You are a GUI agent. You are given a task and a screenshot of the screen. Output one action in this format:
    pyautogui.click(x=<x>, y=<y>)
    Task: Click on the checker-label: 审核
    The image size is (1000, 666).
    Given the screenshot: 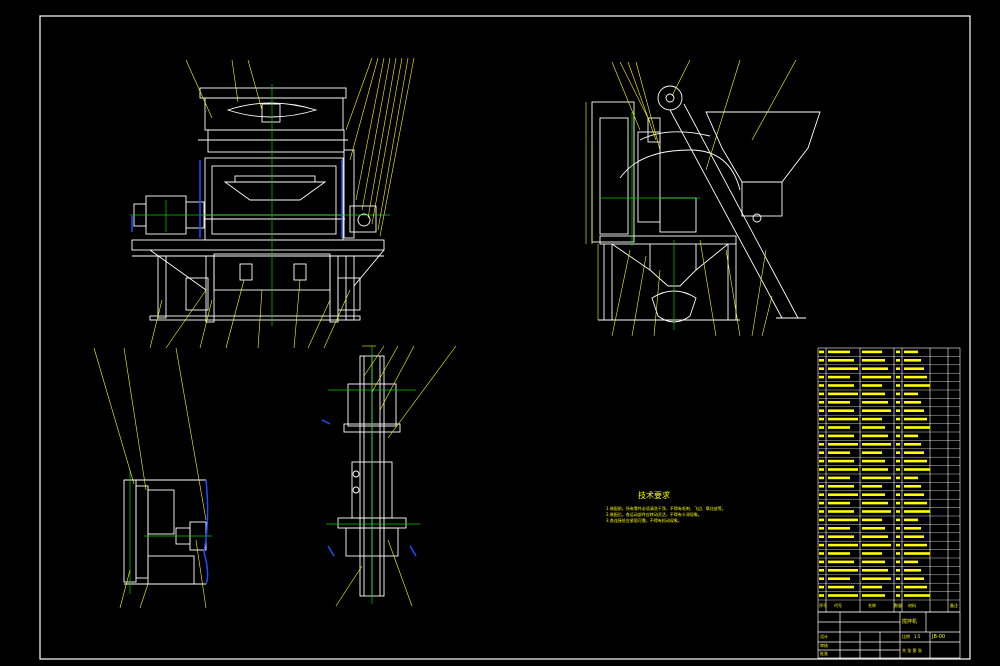 What is the action you would take?
    pyautogui.click(x=824, y=645)
    